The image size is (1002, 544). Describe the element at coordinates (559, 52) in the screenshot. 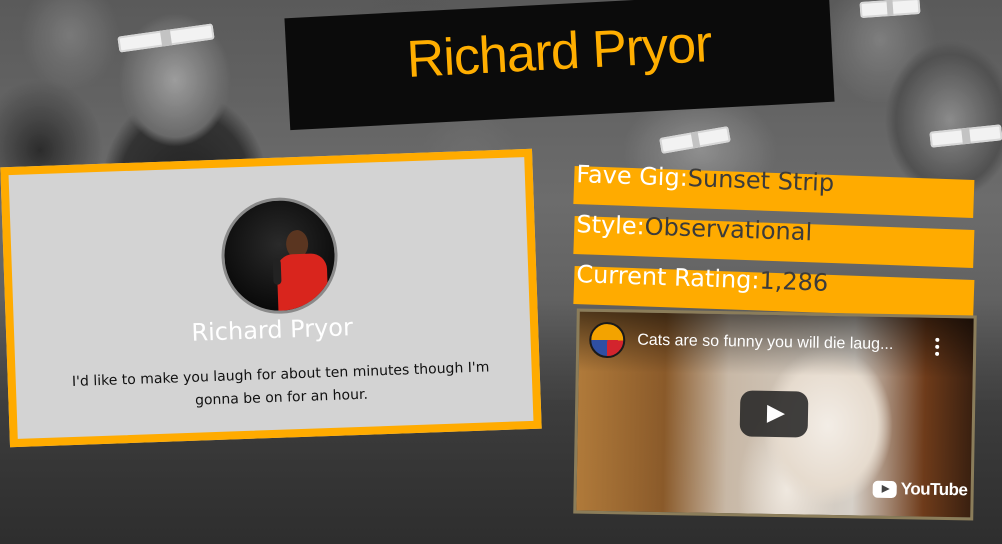

I see `page-title: Richard Pryor` at that location.